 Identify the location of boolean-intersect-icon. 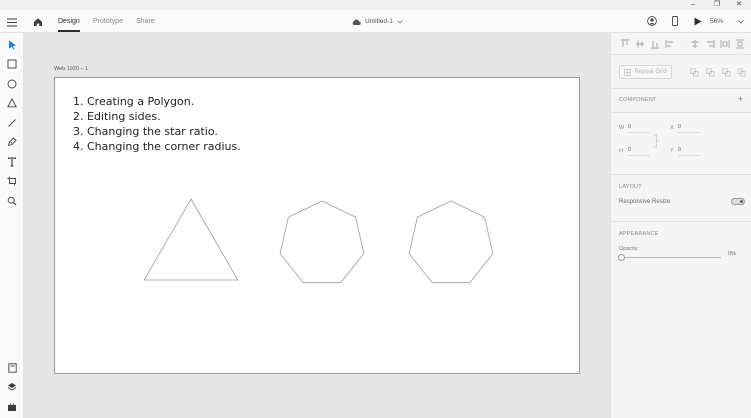
(726, 72).